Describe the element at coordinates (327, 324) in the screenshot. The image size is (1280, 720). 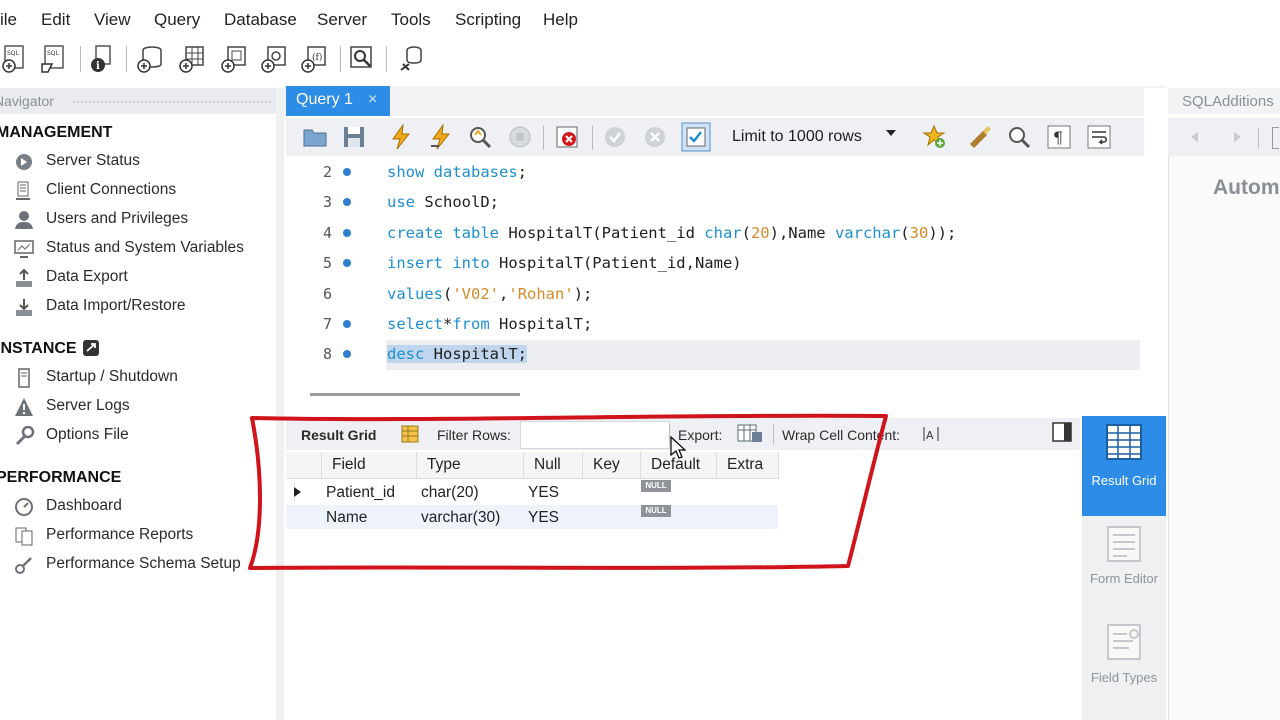
I see `line-number: 7` at that location.